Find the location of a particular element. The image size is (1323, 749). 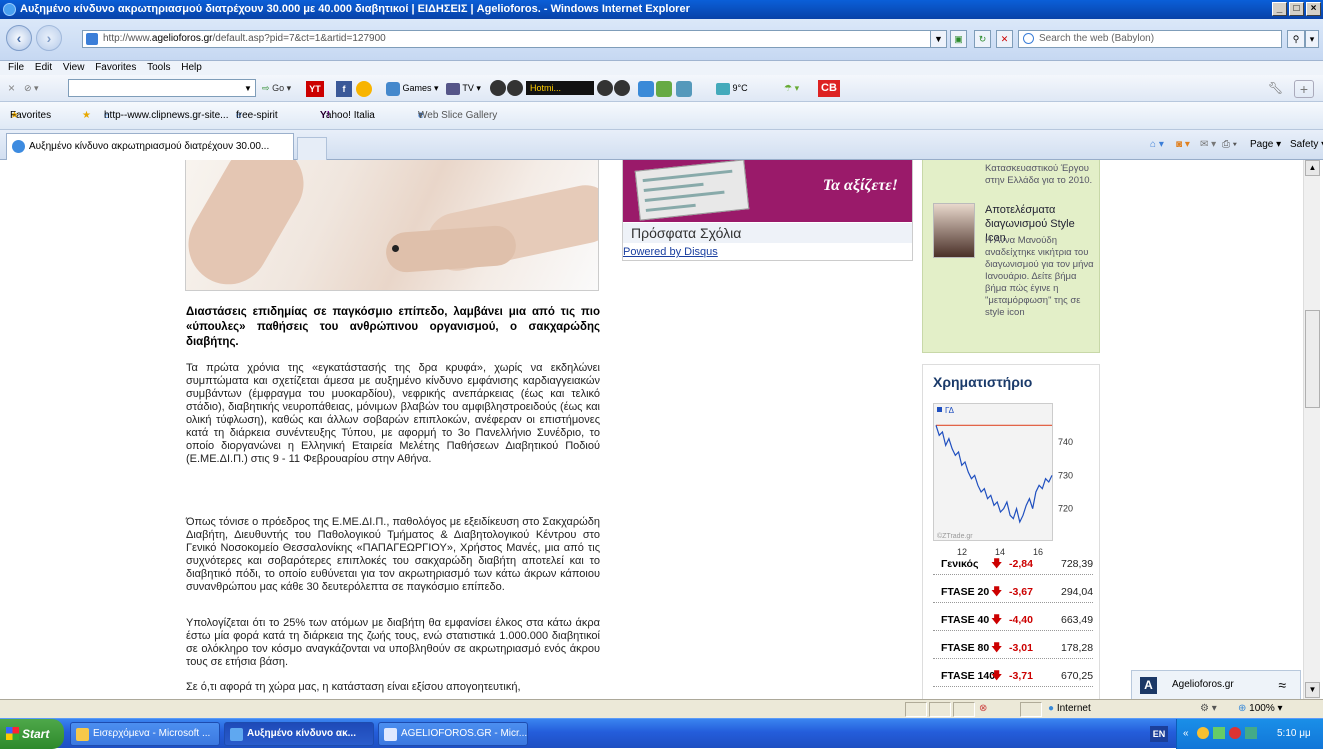

facebook-icon: f is located at coordinates (344, 89).